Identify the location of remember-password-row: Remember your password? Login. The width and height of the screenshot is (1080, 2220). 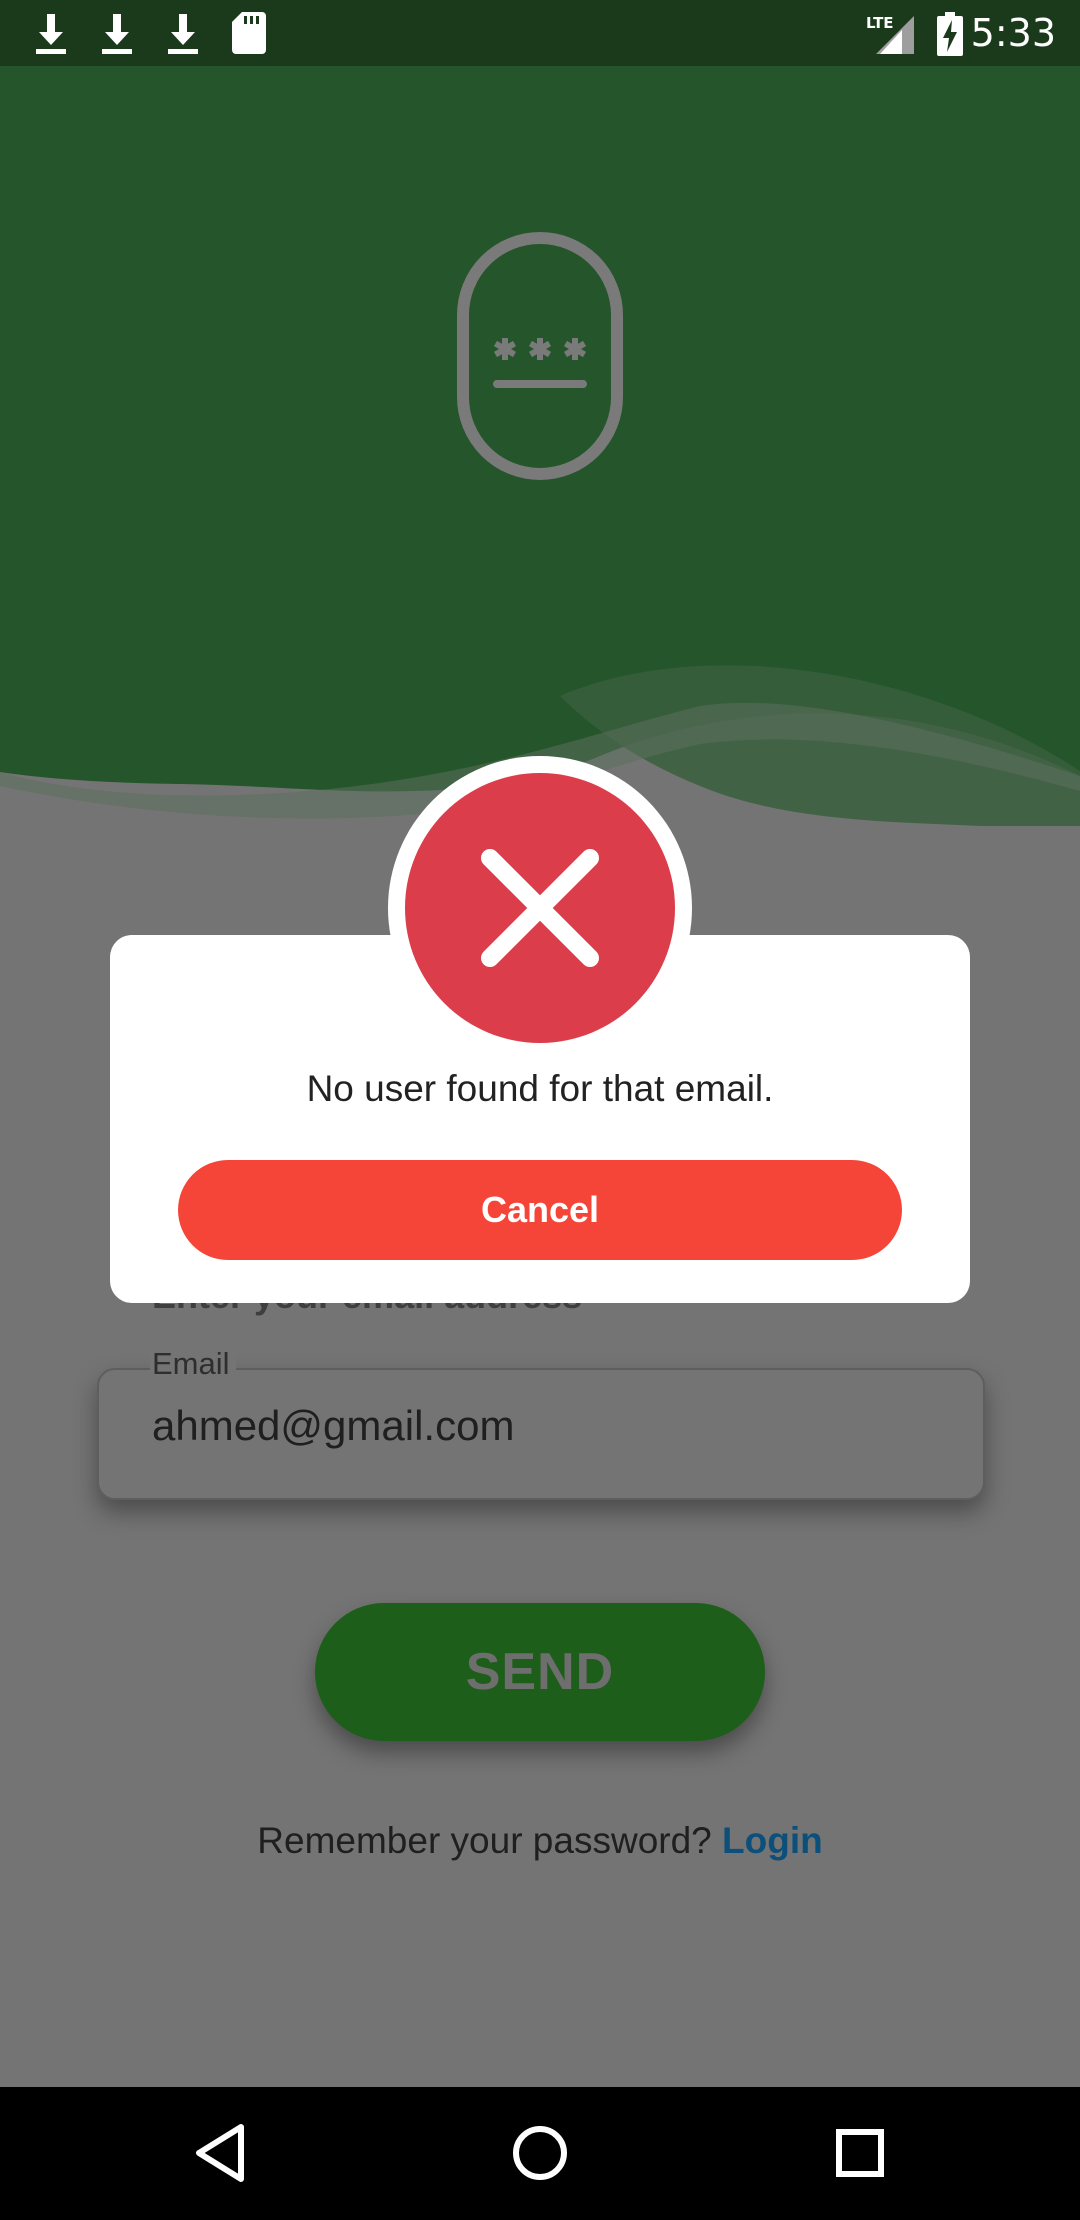
(540, 1841).